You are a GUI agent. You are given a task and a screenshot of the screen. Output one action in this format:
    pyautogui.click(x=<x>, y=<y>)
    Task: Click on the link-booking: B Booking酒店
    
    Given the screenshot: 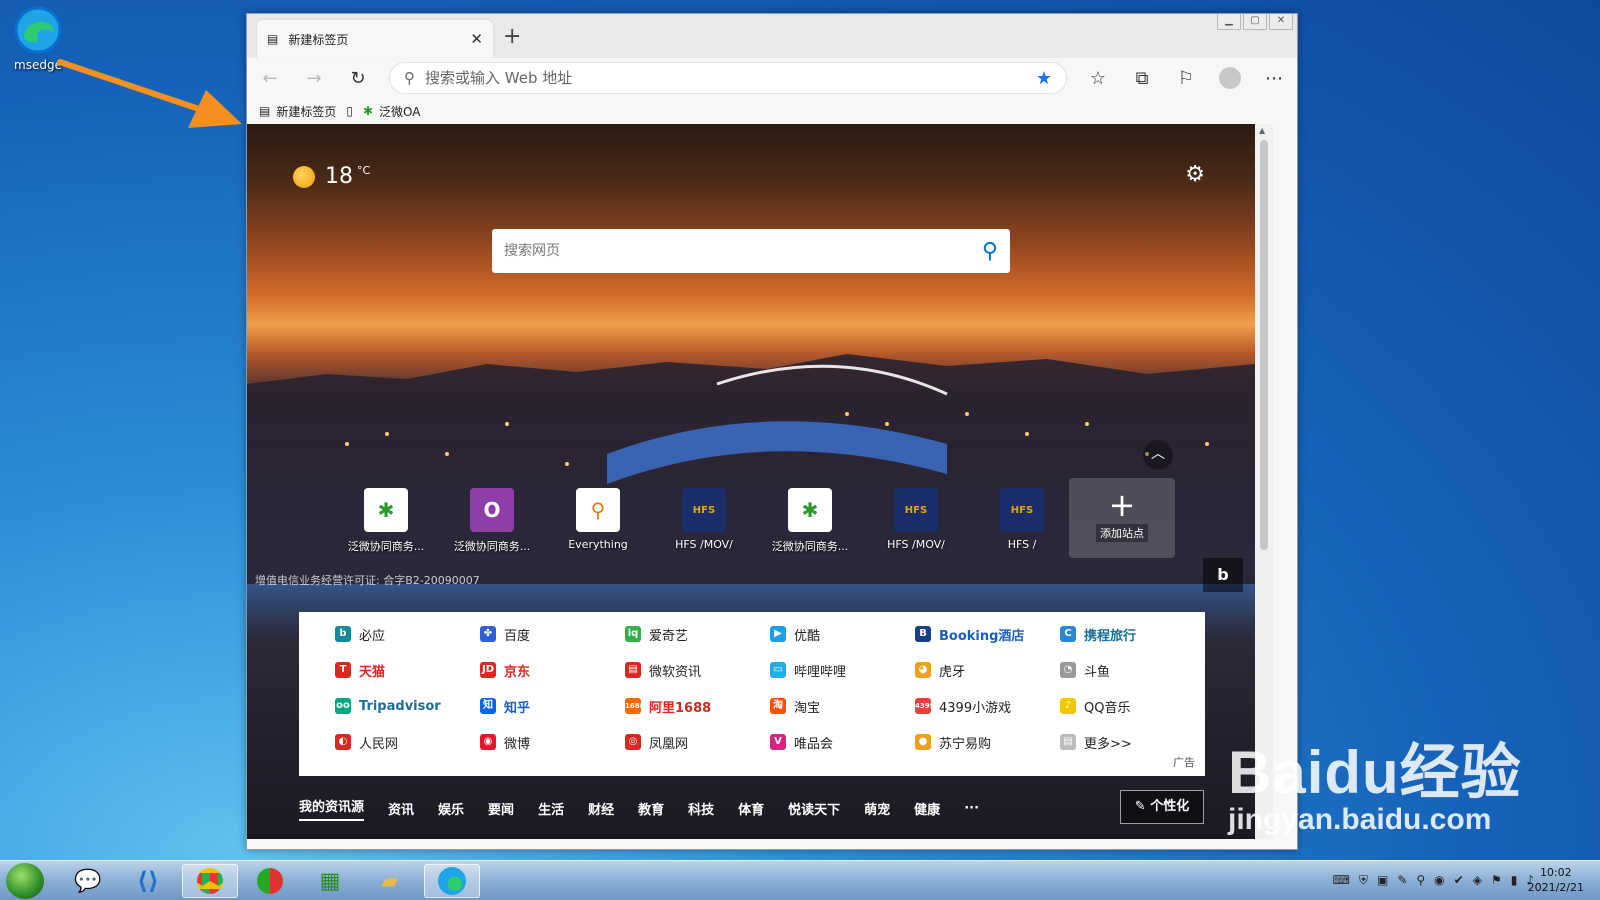 What is the action you would take?
    pyautogui.click(x=987, y=634)
    